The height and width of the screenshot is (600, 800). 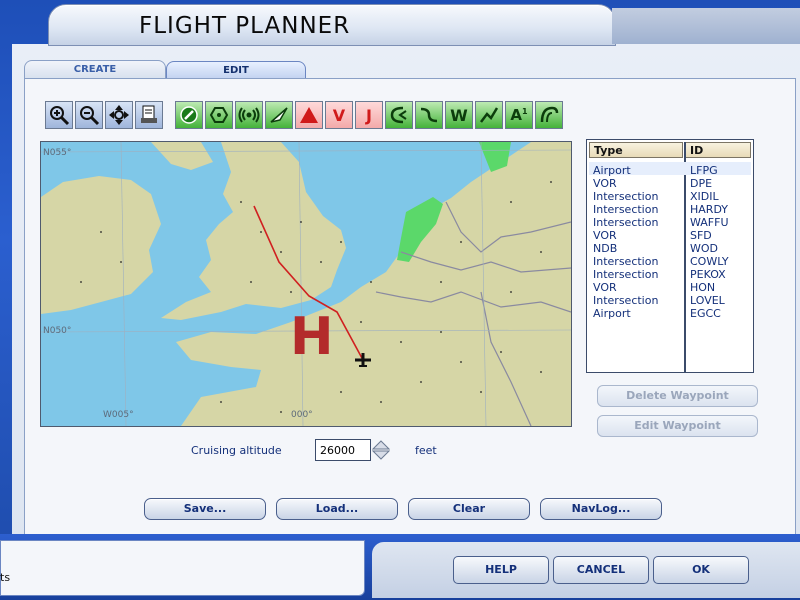 What do you see at coordinates (677, 426) in the screenshot?
I see `edit-waypoint-button: Edit Waypoint` at bounding box center [677, 426].